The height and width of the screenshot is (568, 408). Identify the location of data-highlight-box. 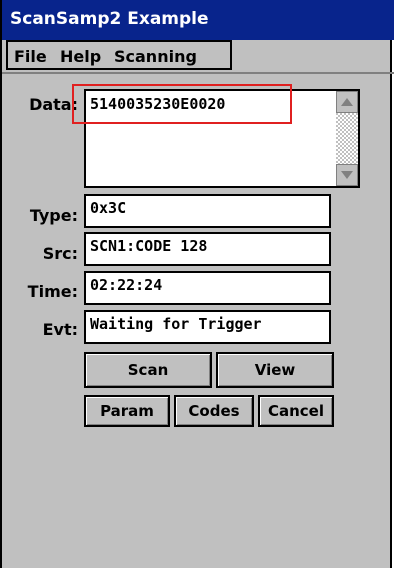
(182, 104).